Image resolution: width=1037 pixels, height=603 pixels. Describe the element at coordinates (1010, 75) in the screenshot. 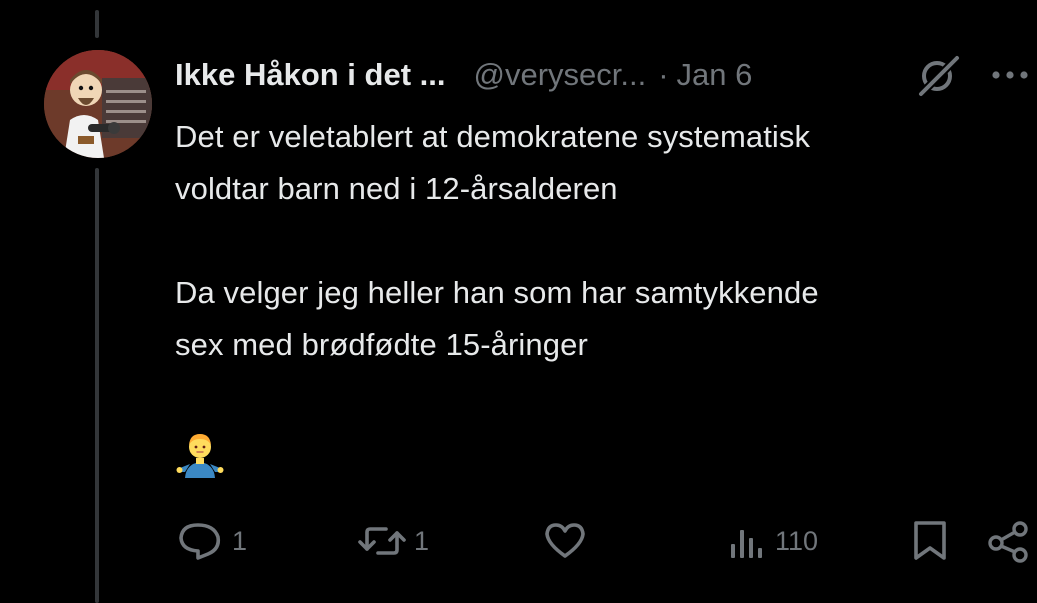

I see `more-icon` at that location.